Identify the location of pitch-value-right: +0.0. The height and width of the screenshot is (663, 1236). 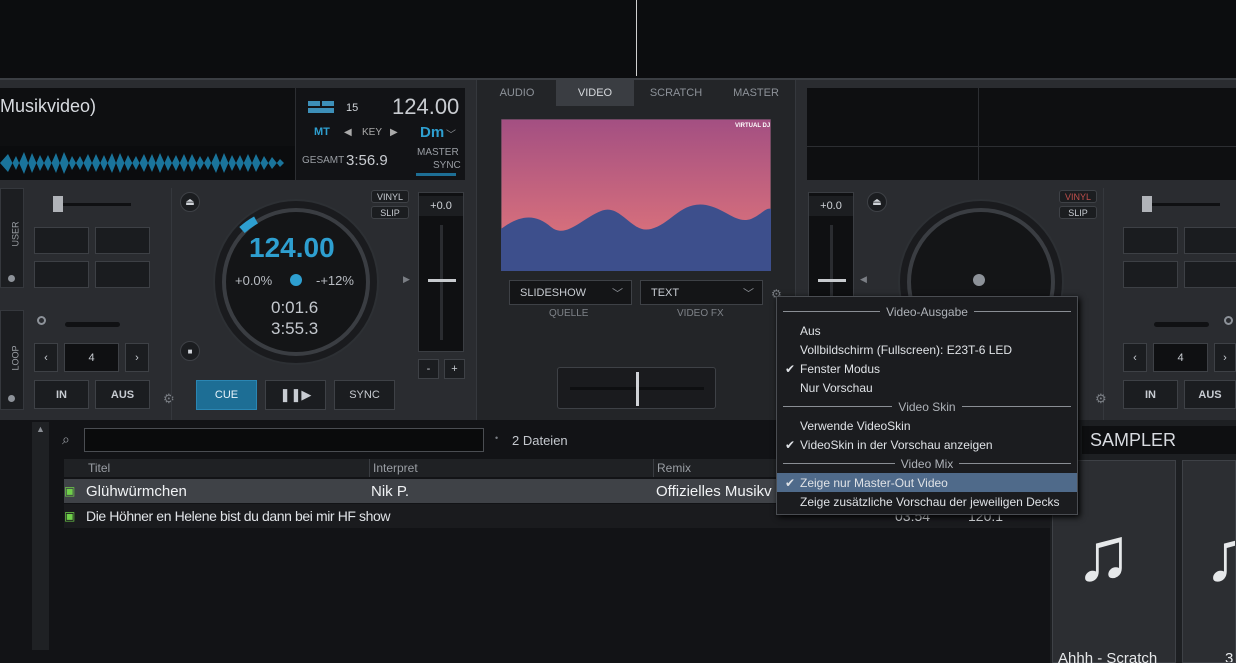
(831, 206).